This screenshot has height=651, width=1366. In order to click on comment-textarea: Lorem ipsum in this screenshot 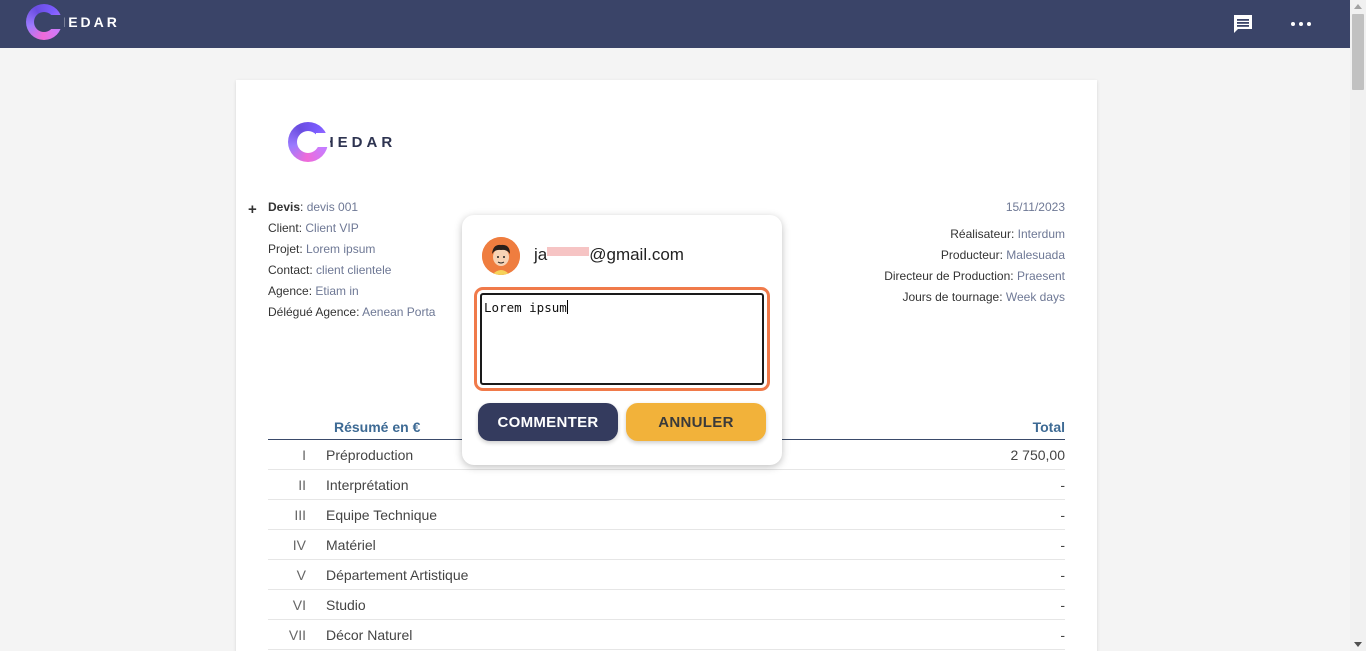, I will do `click(622, 339)`.